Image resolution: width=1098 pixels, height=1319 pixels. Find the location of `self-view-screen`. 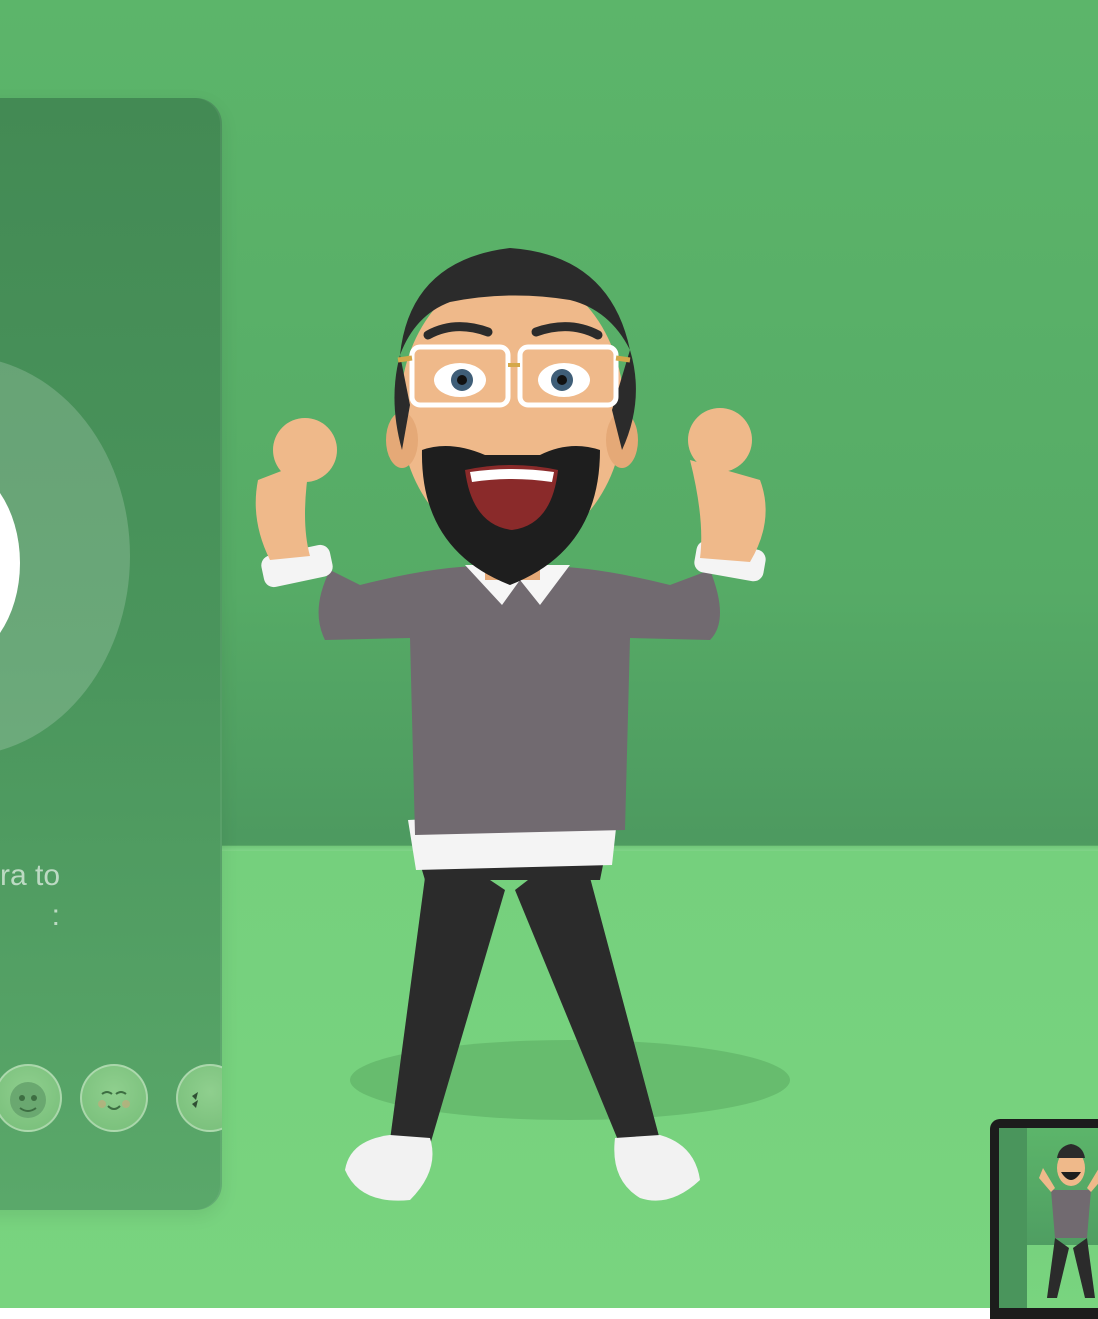

self-view-screen is located at coordinates (1048, 1218).